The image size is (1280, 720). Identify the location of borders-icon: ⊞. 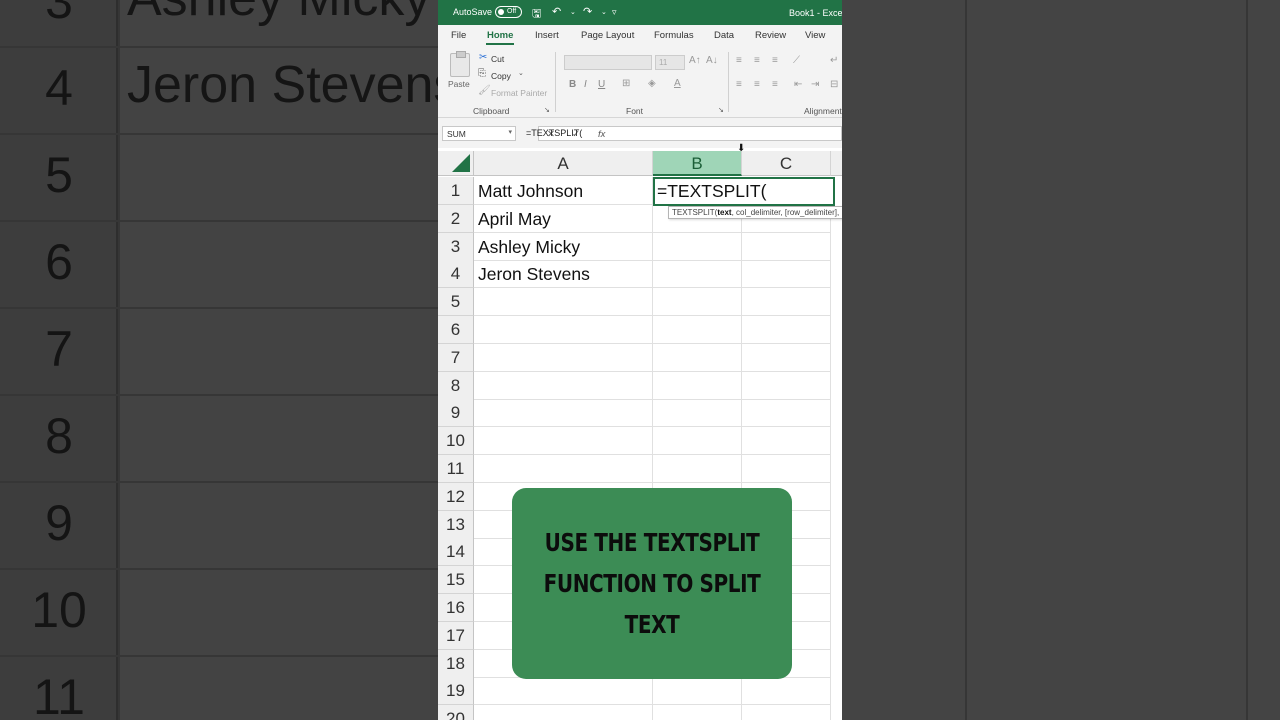
(626, 83).